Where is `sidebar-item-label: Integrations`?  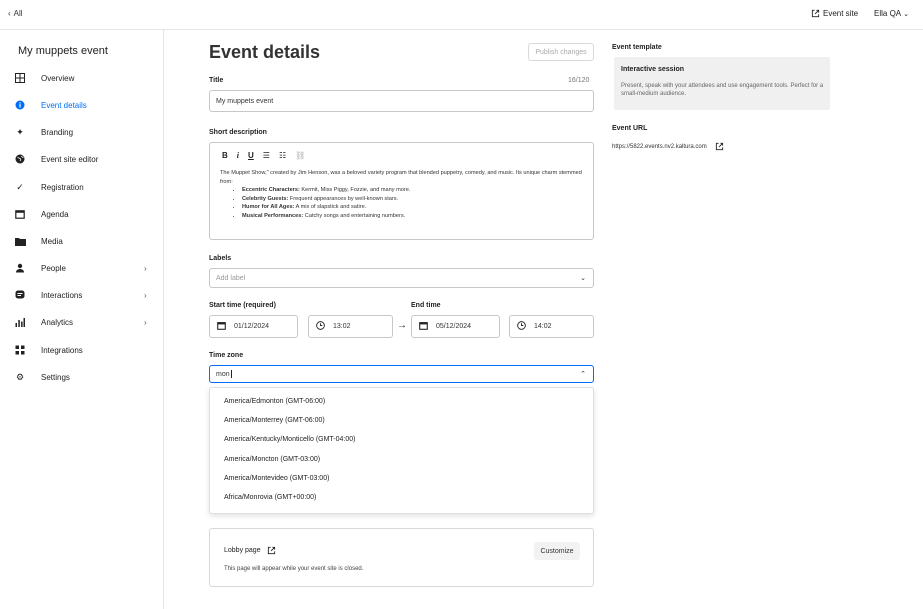
sidebar-item-label: Integrations is located at coordinates (62, 350).